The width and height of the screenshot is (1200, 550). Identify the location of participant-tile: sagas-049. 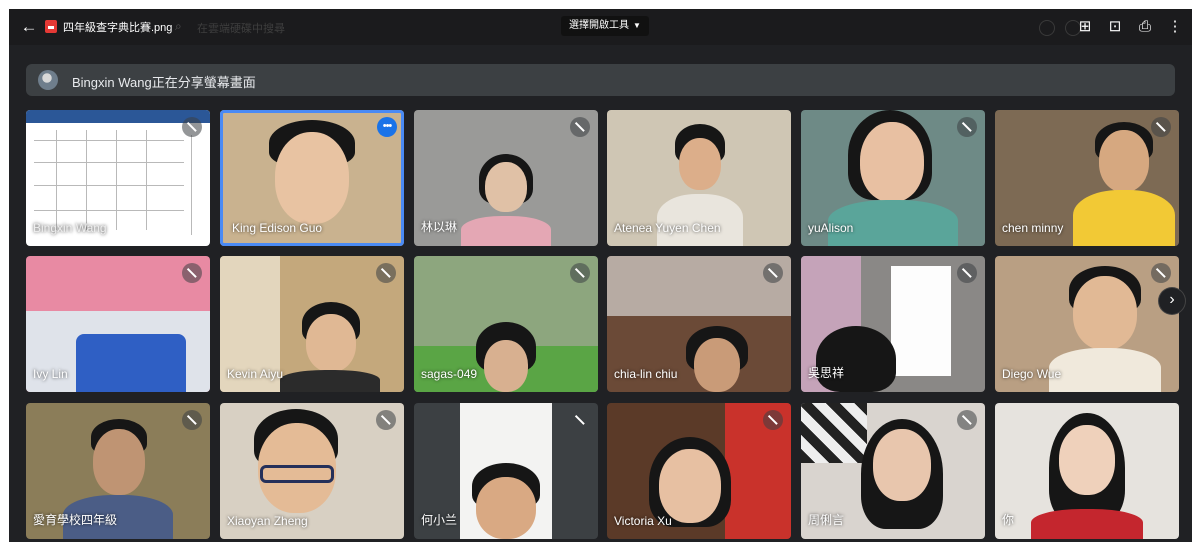
(506, 324).